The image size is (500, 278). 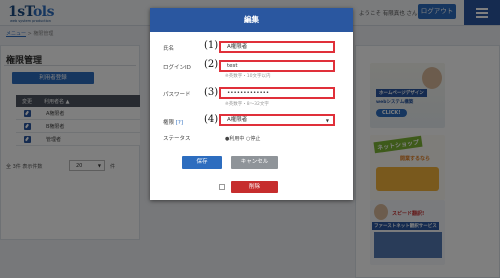 I want to click on status-radio-group: ●利用中 ○停止, so click(x=242, y=138).